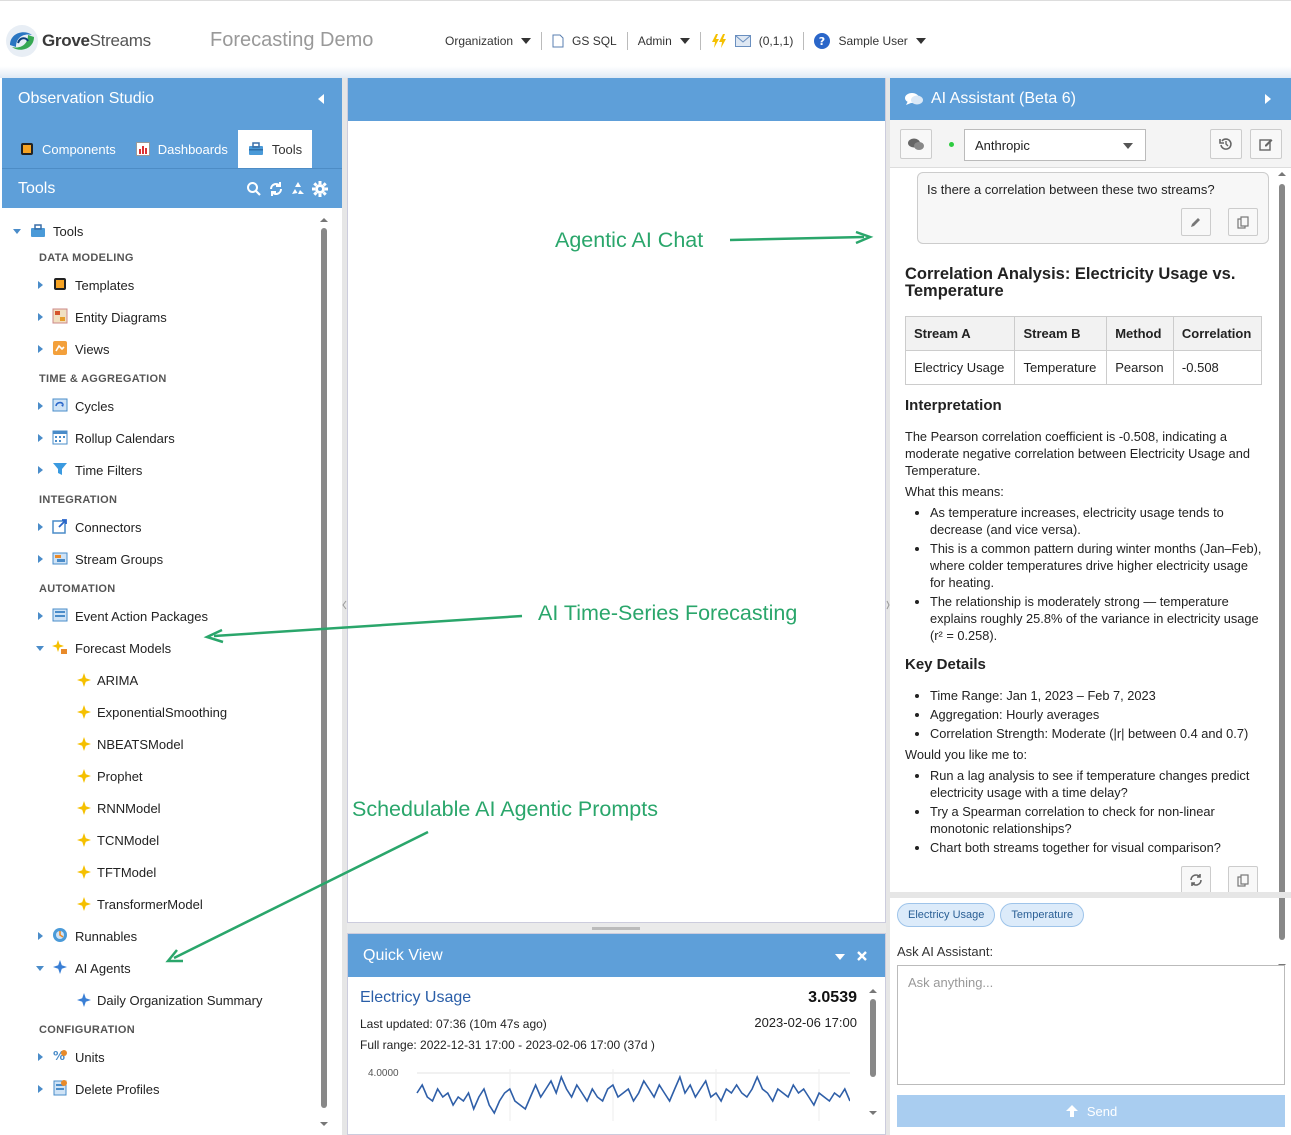 The height and width of the screenshot is (1135, 1291). I want to click on tree-item-templates: Templates, so click(159, 285).